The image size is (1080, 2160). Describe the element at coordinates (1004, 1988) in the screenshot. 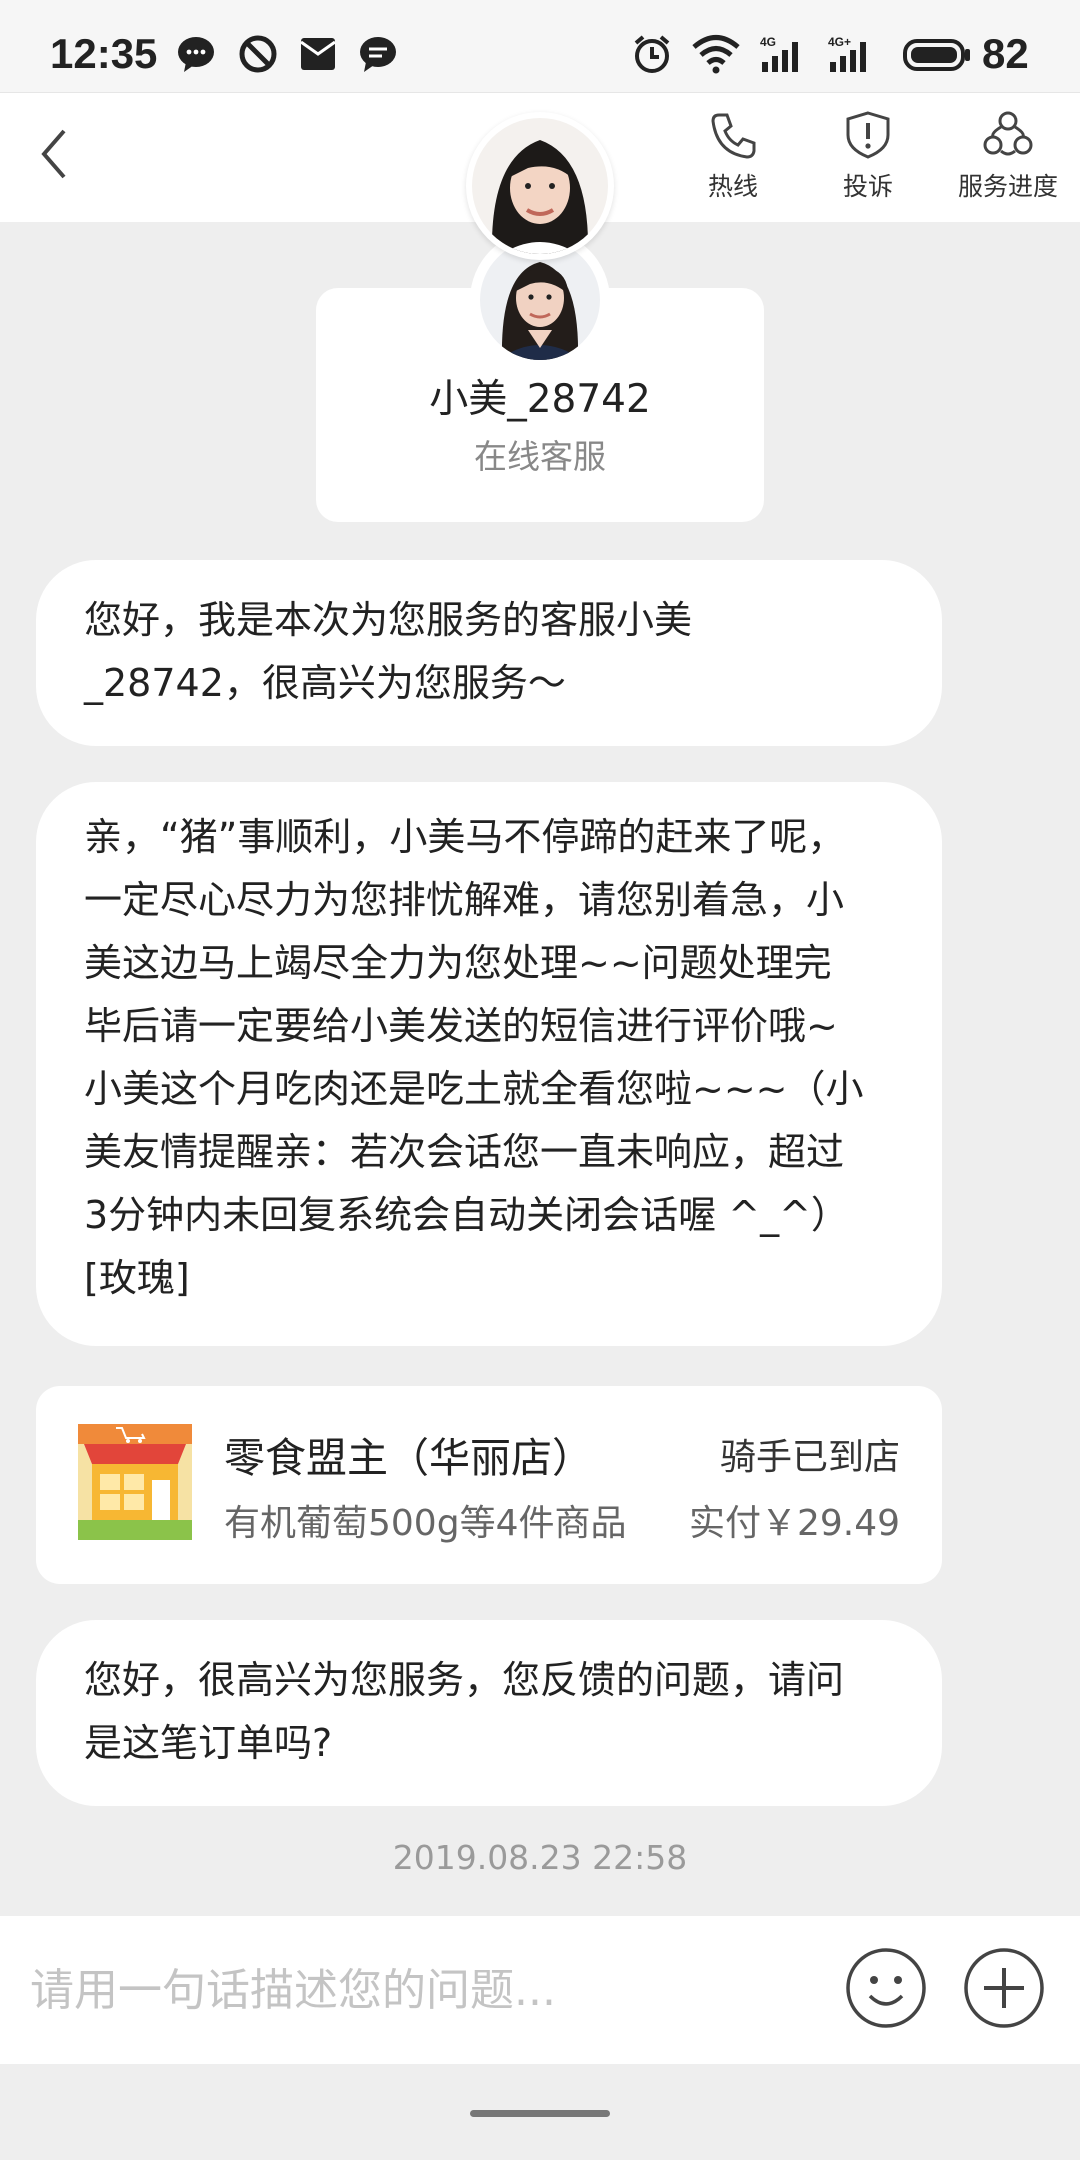

I see `plus-icon` at that location.